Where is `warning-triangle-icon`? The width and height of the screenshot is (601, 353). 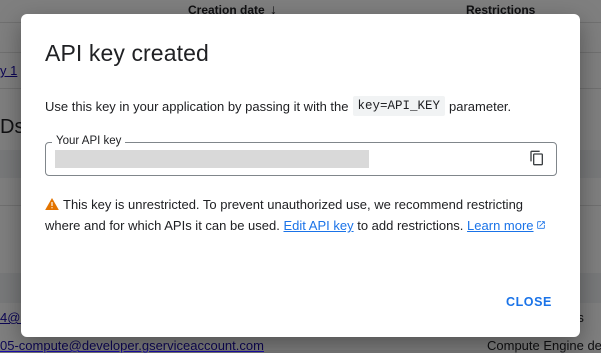
warning-triangle-icon is located at coordinates (52, 202).